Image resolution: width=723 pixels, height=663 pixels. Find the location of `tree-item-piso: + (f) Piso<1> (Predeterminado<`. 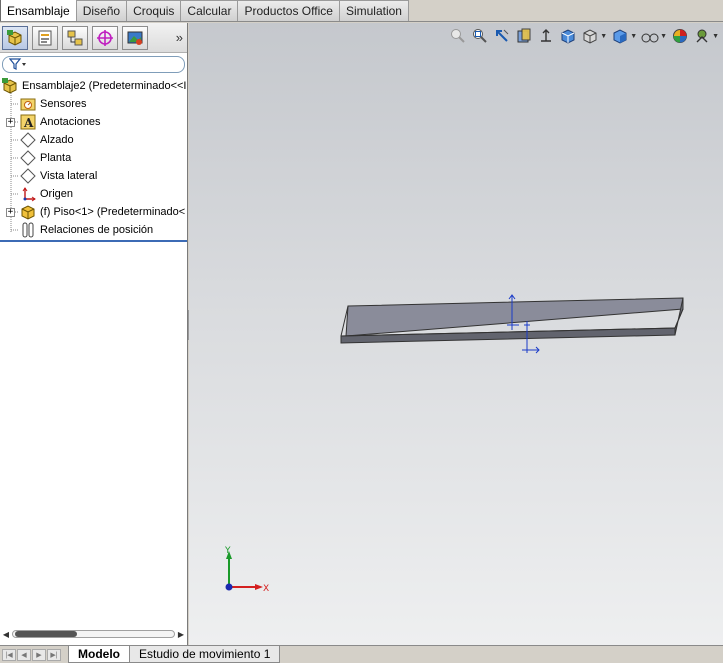

tree-item-piso: + (f) Piso<1> (Predeterminado< is located at coordinates (93, 212).